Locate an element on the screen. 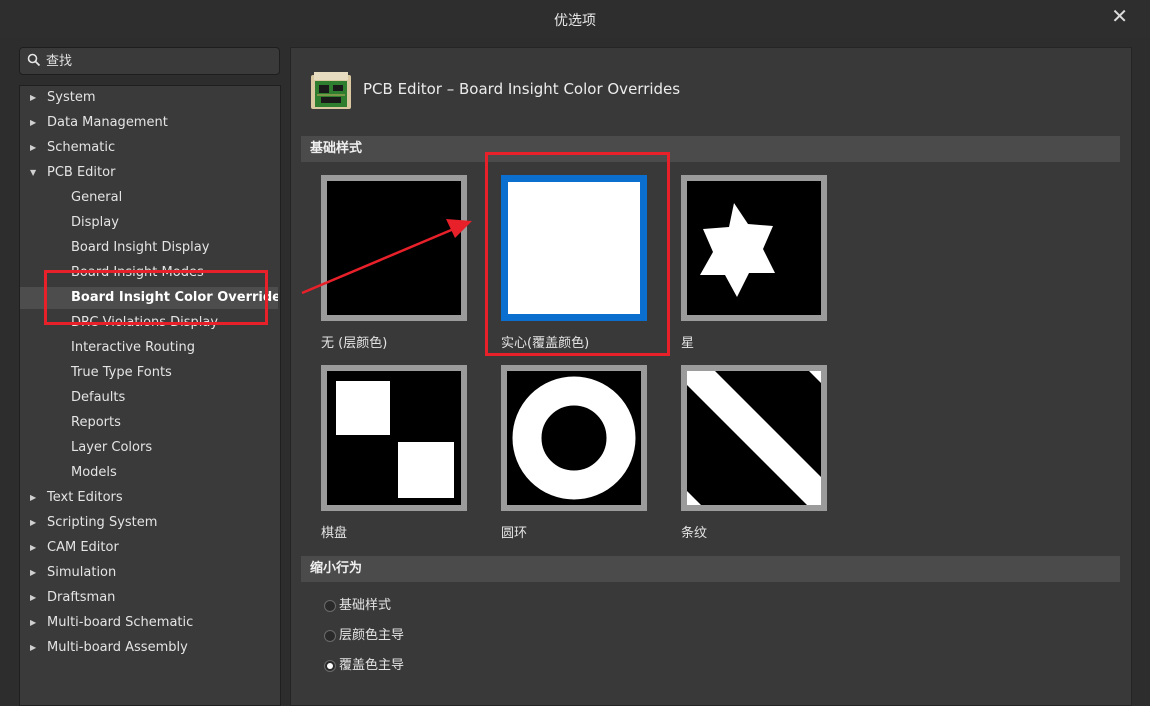  pattern-tile-none is located at coordinates (394, 248).